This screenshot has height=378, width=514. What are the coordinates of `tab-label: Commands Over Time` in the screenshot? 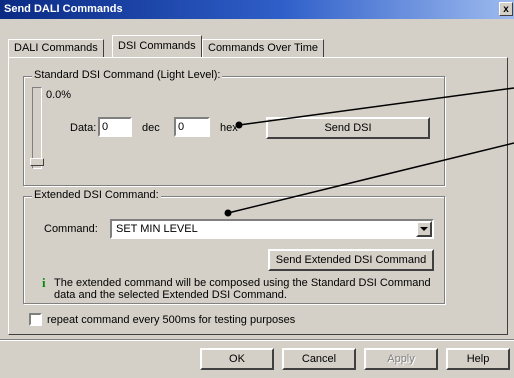 It's located at (263, 48).